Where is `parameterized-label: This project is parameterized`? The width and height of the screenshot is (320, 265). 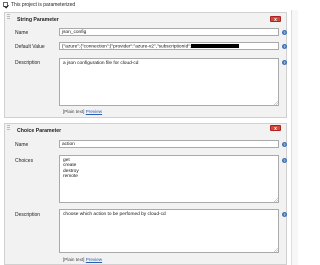
parameterized-label: This project is parameterized is located at coordinates (43, 5).